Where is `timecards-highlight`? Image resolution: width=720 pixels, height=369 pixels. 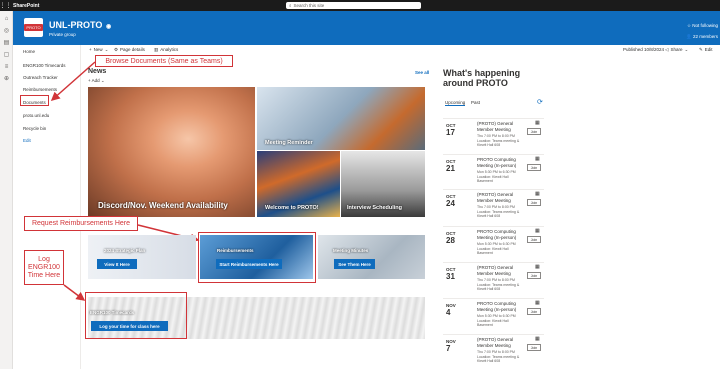
timecards-highlight is located at coordinates (136, 315).